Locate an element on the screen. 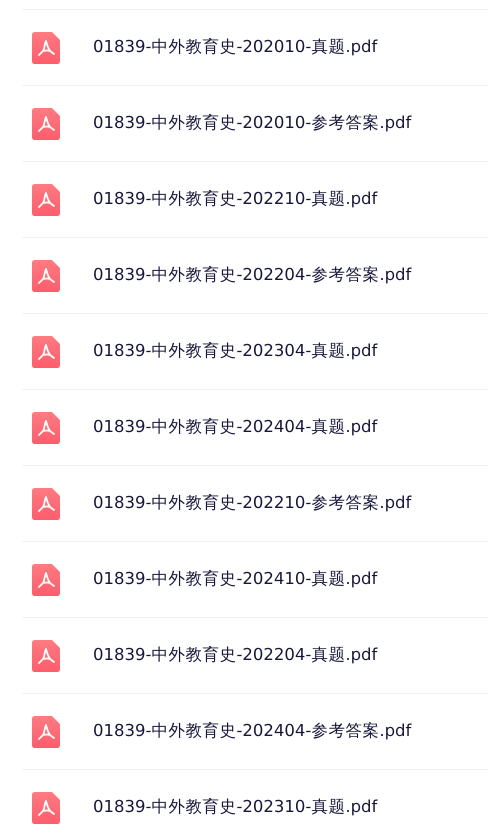  file-row: 01839-中外教育史-202404-参考答案.pdf is located at coordinates (255, 731).